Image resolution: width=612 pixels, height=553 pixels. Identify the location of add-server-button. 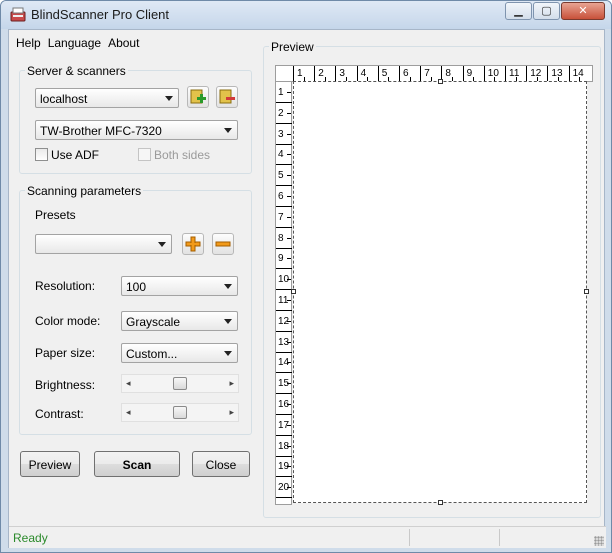
(198, 97).